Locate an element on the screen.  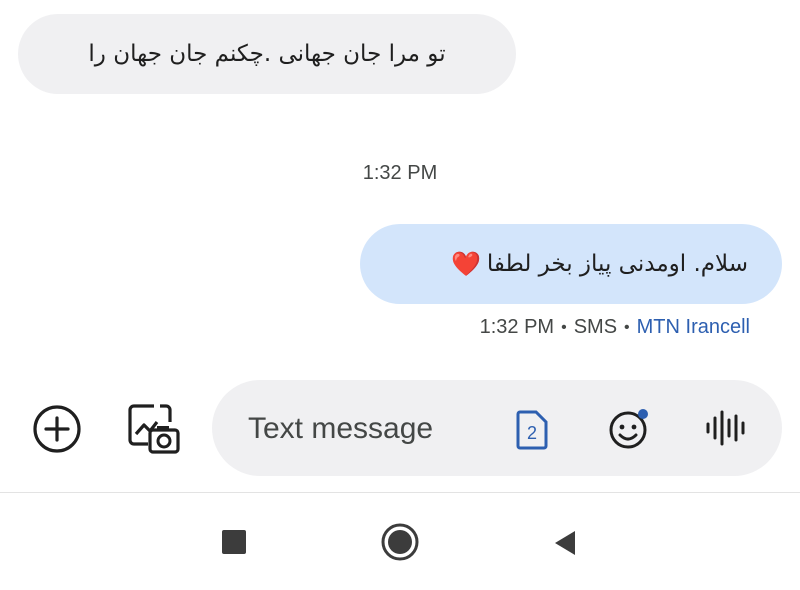
nav-recents-button is located at coordinates (234, 542).